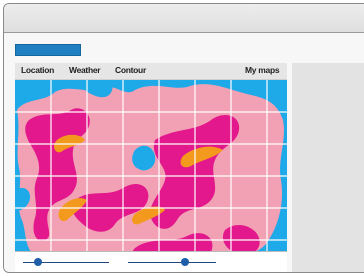  What do you see at coordinates (172, 262) in the screenshot?
I see `slider-2-track` at bounding box center [172, 262].